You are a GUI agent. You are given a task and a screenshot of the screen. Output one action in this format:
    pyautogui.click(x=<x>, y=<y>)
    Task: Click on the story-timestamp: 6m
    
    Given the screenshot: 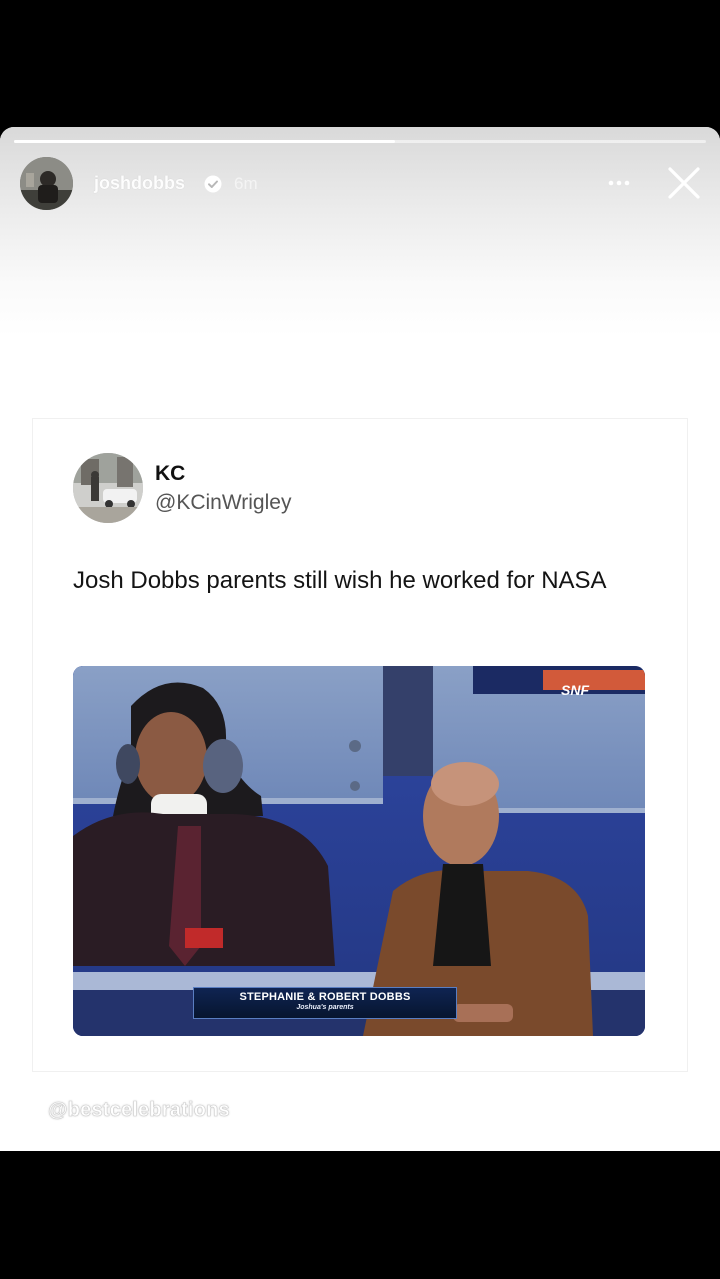 What is the action you would take?
    pyautogui.click(x=246, y=183)
    